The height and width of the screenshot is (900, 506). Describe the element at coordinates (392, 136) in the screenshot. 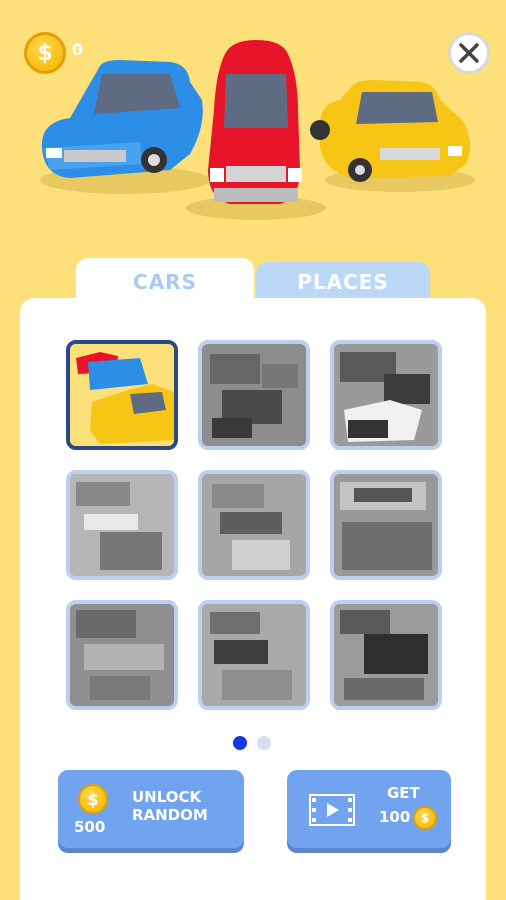

I see `yellow-car` at that location.